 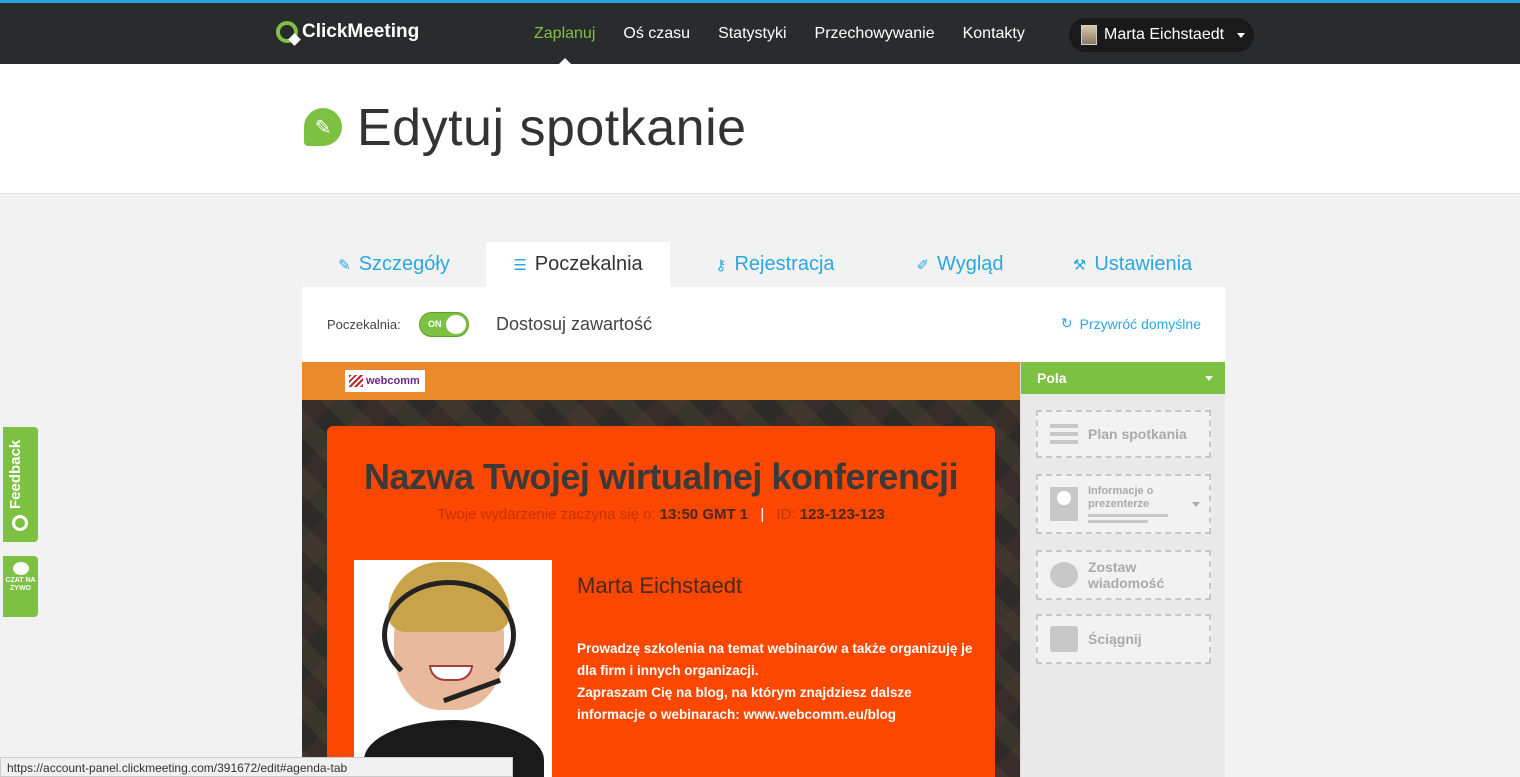 I want to click on tab-details: ✎ Szczegóły, so click(x=394, y=264).